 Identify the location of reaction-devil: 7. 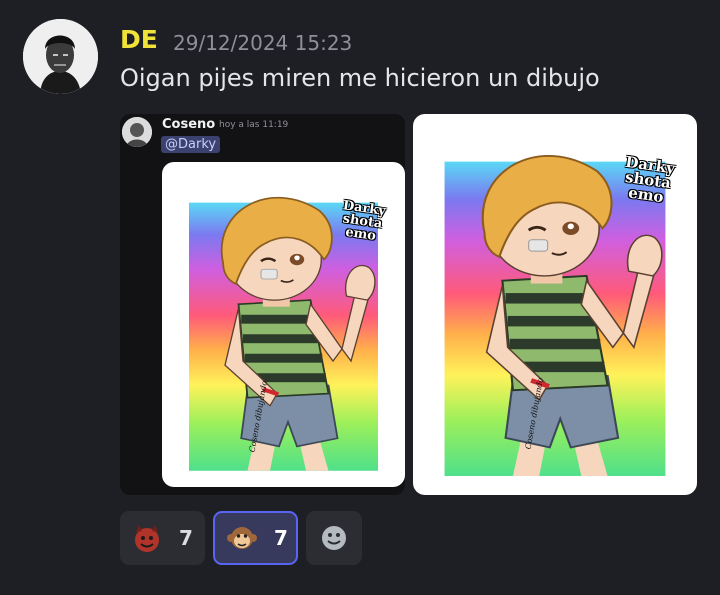
(162, 538).